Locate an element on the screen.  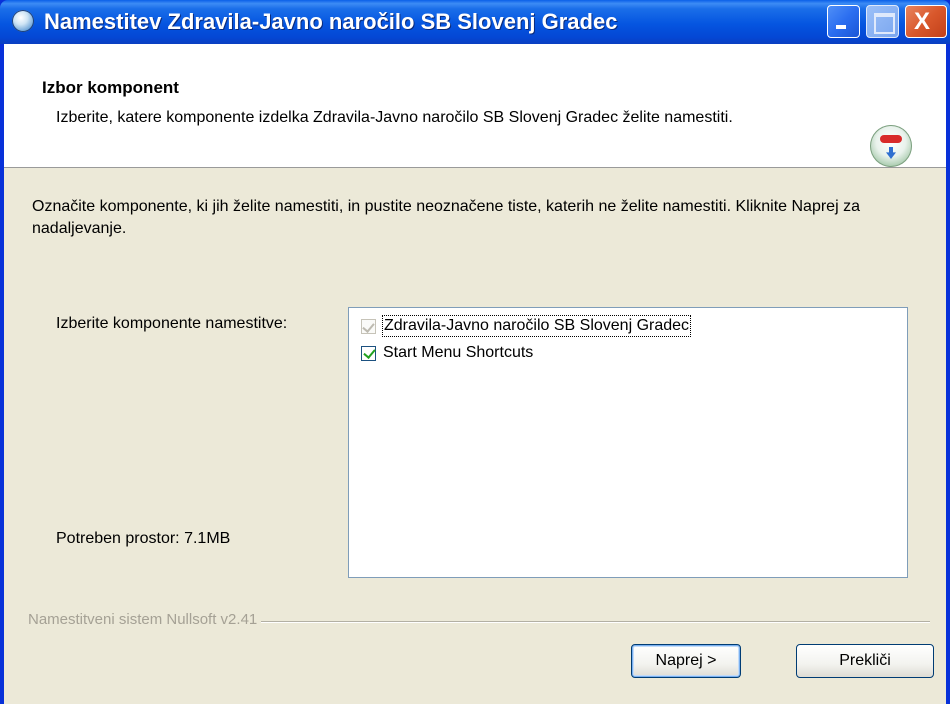
component-label-shortcuts: Start Menu Shortcuts is located at coordinates (458, 352).